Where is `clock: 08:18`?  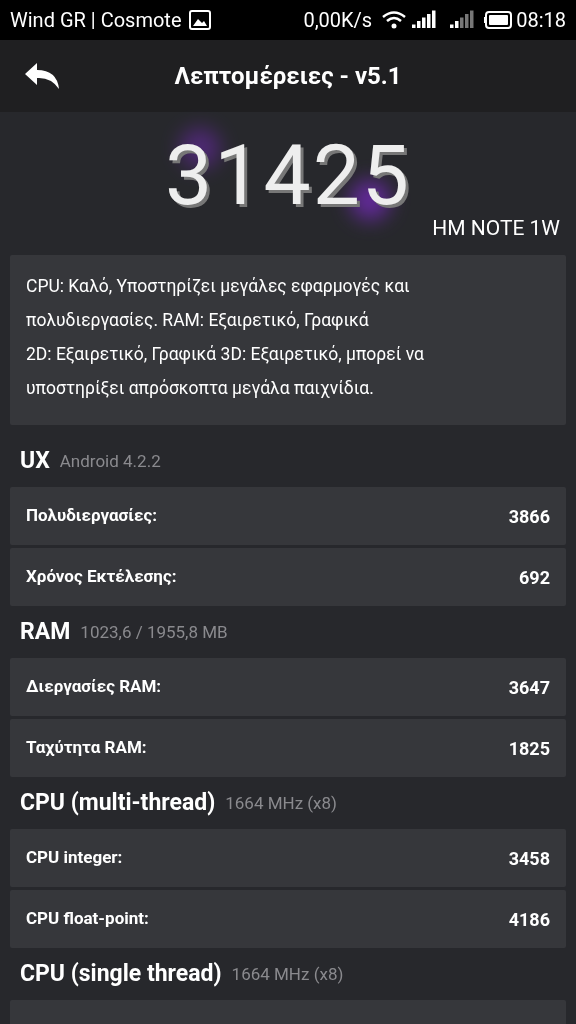 clock: 08:18 is located at coordinates (541, 20).